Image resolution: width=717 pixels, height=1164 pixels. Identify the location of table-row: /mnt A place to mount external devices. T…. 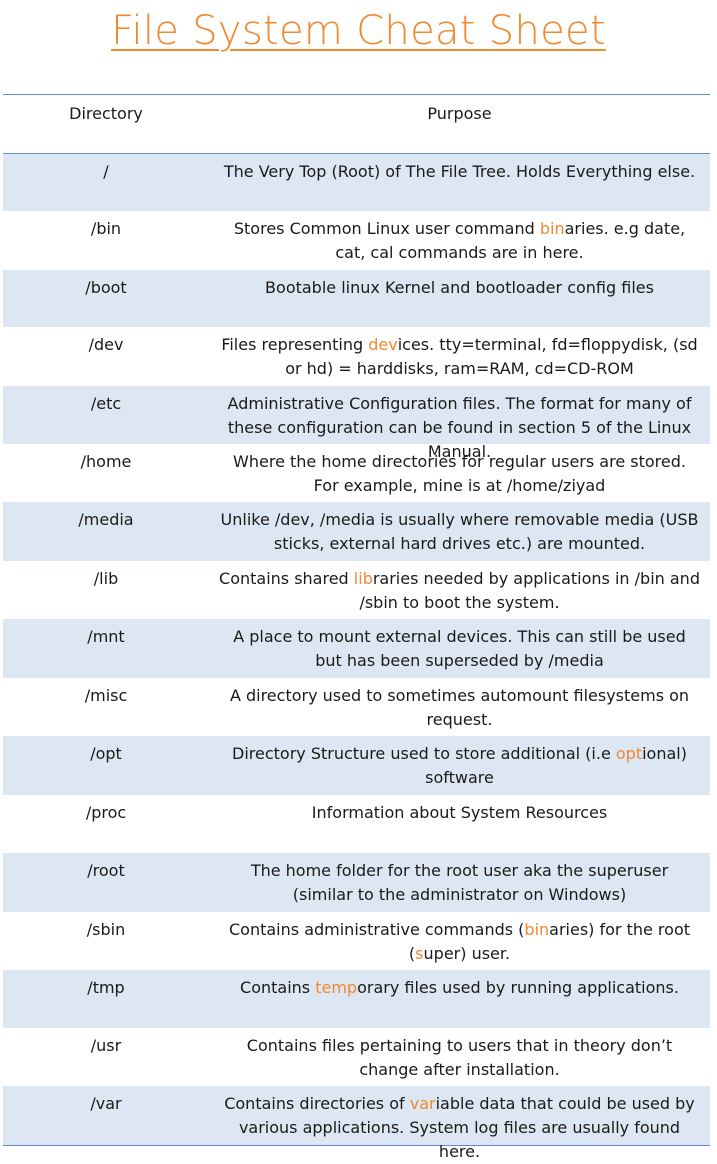
(356, 648).